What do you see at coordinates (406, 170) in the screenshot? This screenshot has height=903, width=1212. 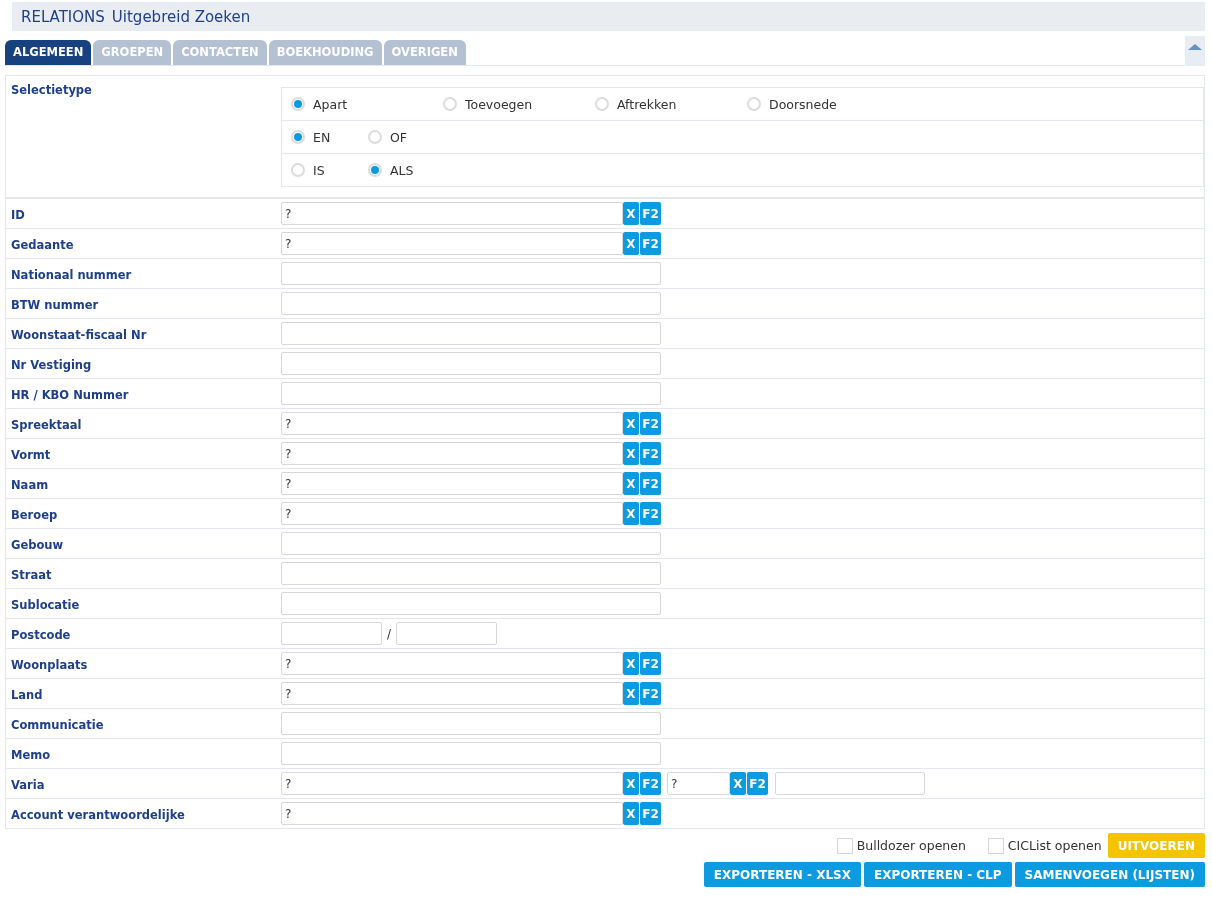 I see `radio-option: ALS` at bounding box center [406, 170].